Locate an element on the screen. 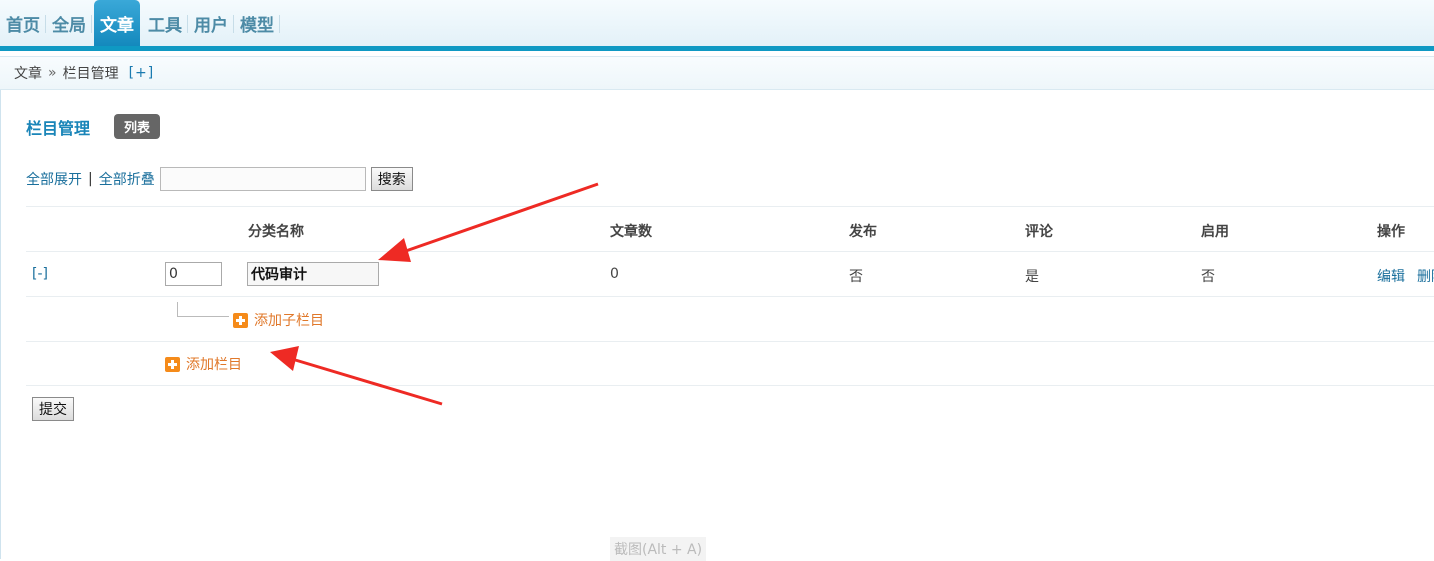  nav-item-global: 全局 is located at coordinates (69, 23).